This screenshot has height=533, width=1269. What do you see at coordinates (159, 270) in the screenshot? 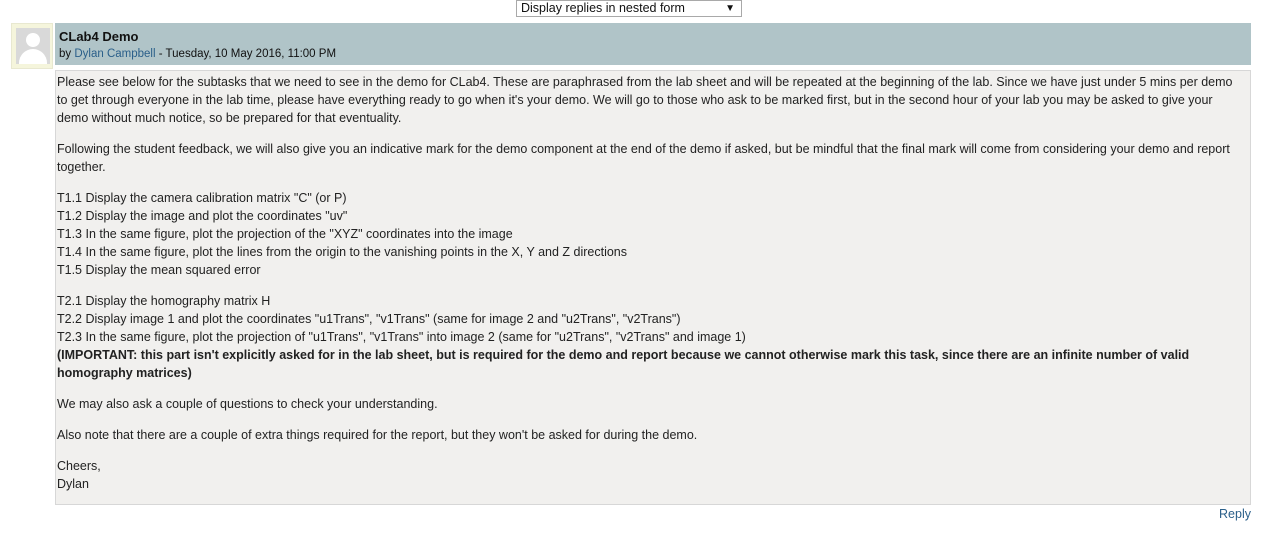
I see `task-item: T1.5 Display the mean squared error` at bounding box center [159, 270].